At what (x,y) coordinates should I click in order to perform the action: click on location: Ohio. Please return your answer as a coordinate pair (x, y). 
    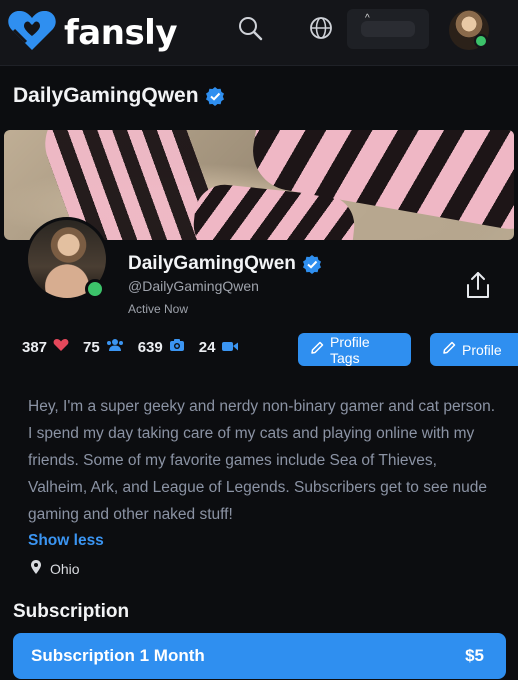
    Looking at the image, I should click on (55, 568).